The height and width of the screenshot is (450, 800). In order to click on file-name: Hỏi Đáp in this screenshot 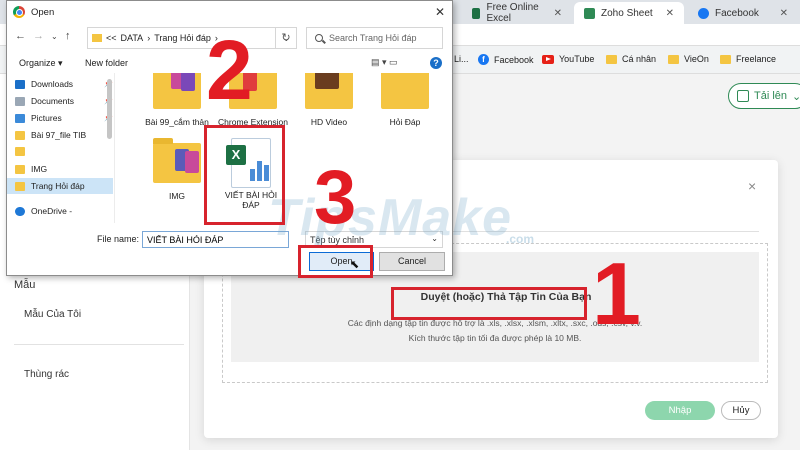, I will do `click(405, 122)`.